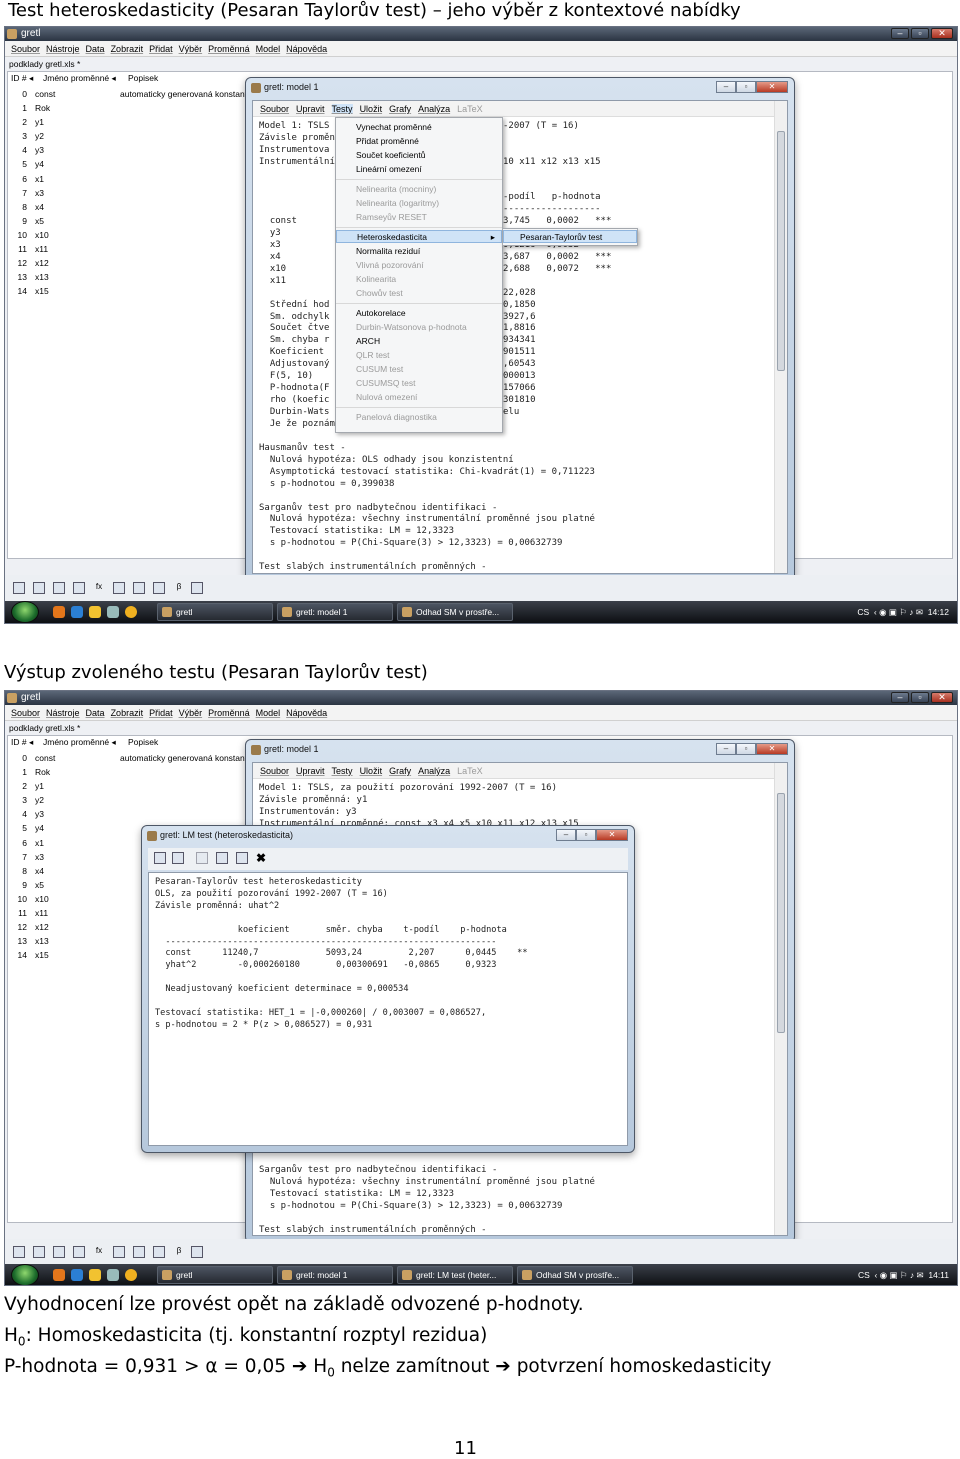 The width and height of the screenshot is (960, 1459). Describe the element at coordinates (419, 141) in the screenshot. I see `menu-item-pridat: Přidat proměnné` at that location.